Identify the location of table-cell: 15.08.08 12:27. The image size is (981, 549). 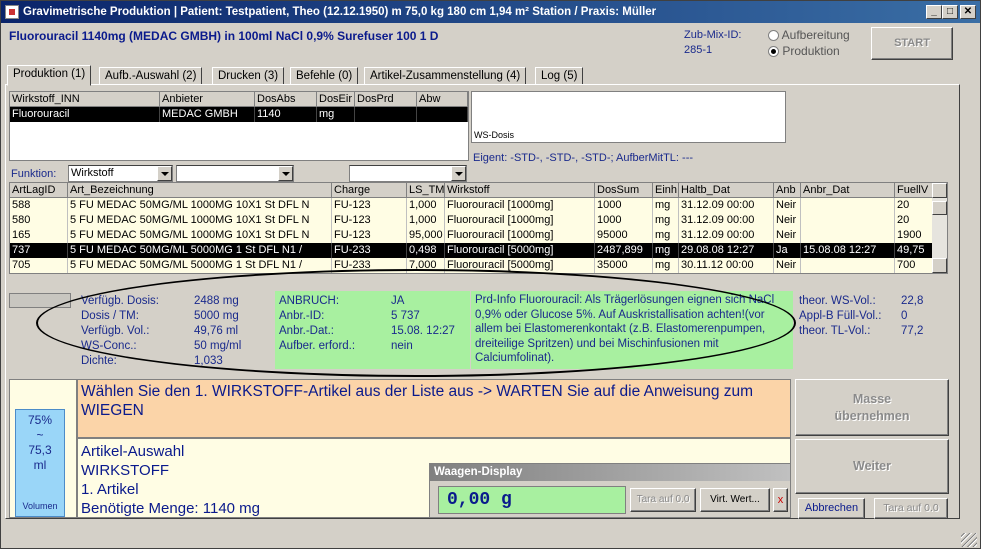
(848, 250).